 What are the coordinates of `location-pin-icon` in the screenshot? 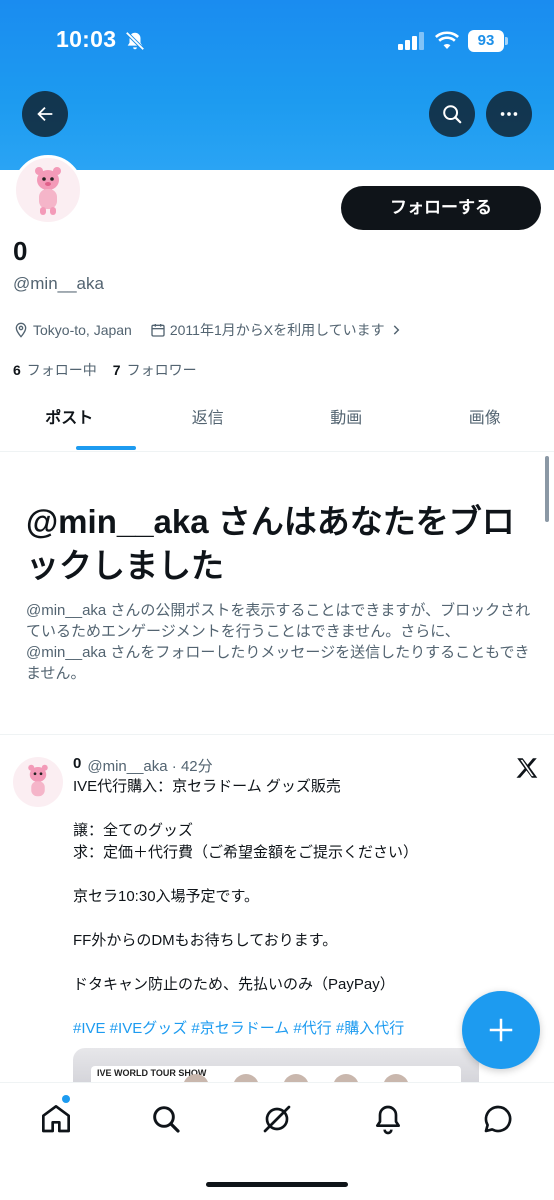 It's located at (21, 330).